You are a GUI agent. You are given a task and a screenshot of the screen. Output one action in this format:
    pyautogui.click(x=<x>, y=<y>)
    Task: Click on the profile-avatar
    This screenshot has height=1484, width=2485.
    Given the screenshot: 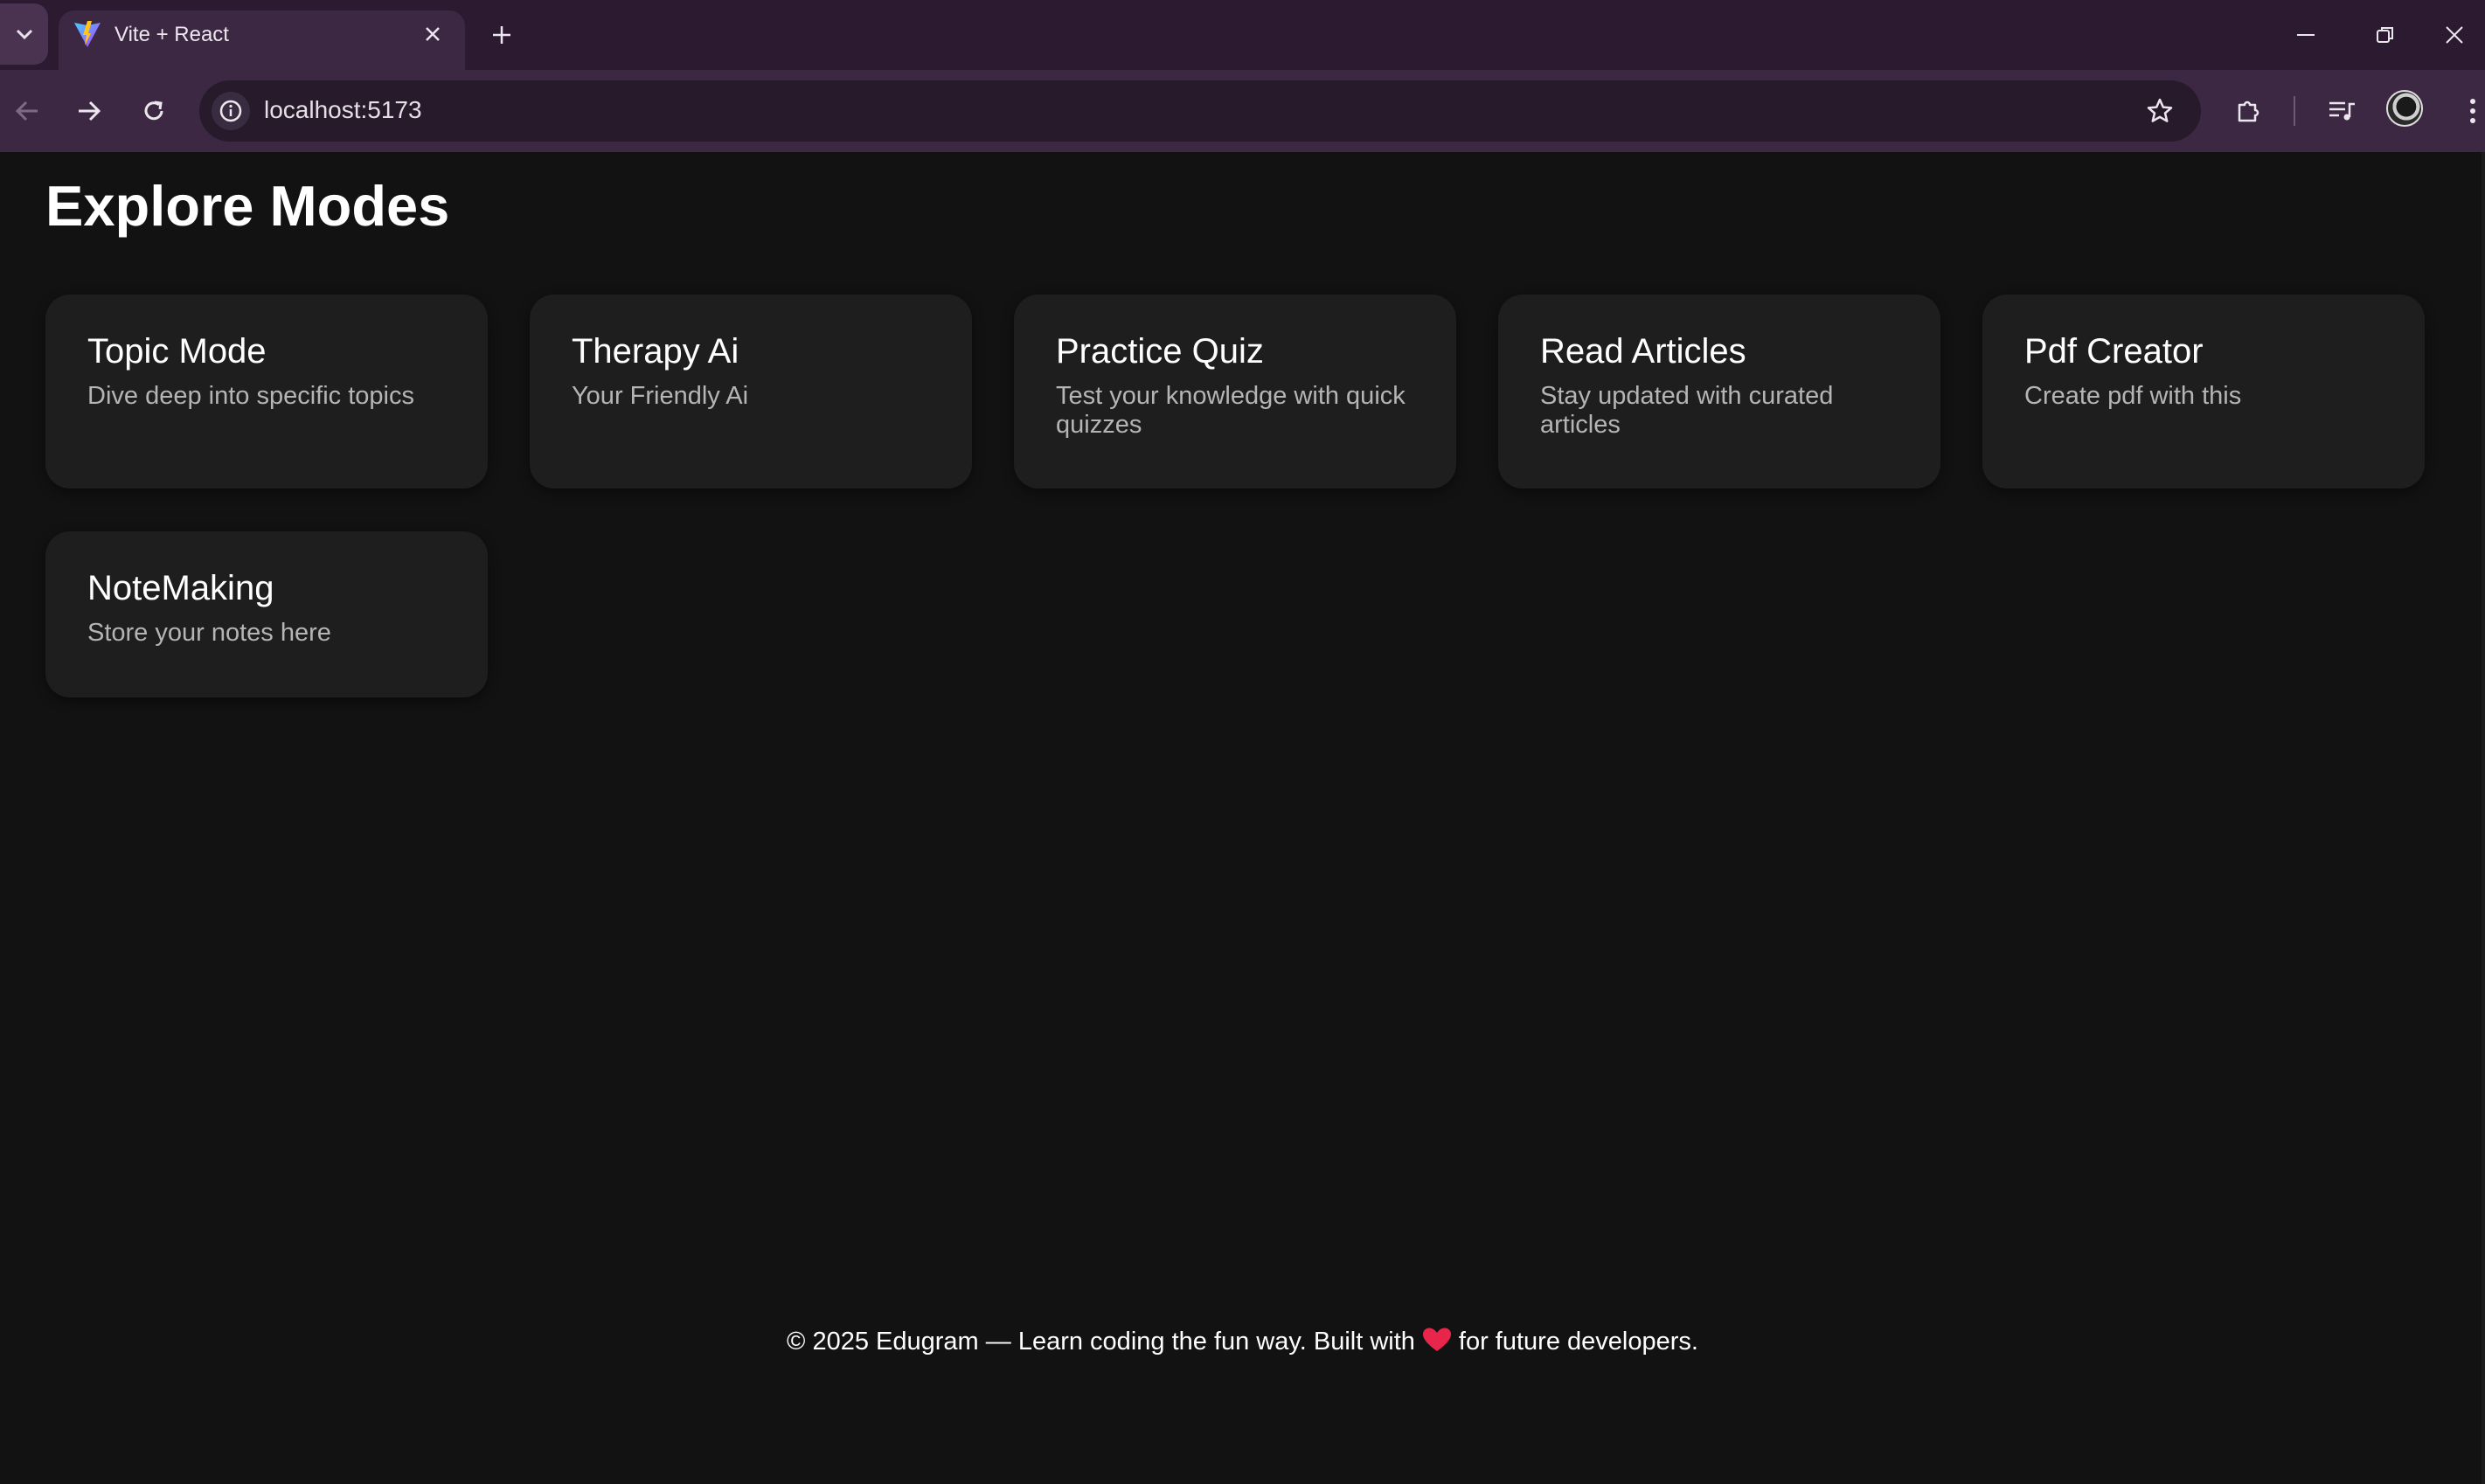 What is the action you would take?
    pyautogui.click(x=2404, y=108)
    